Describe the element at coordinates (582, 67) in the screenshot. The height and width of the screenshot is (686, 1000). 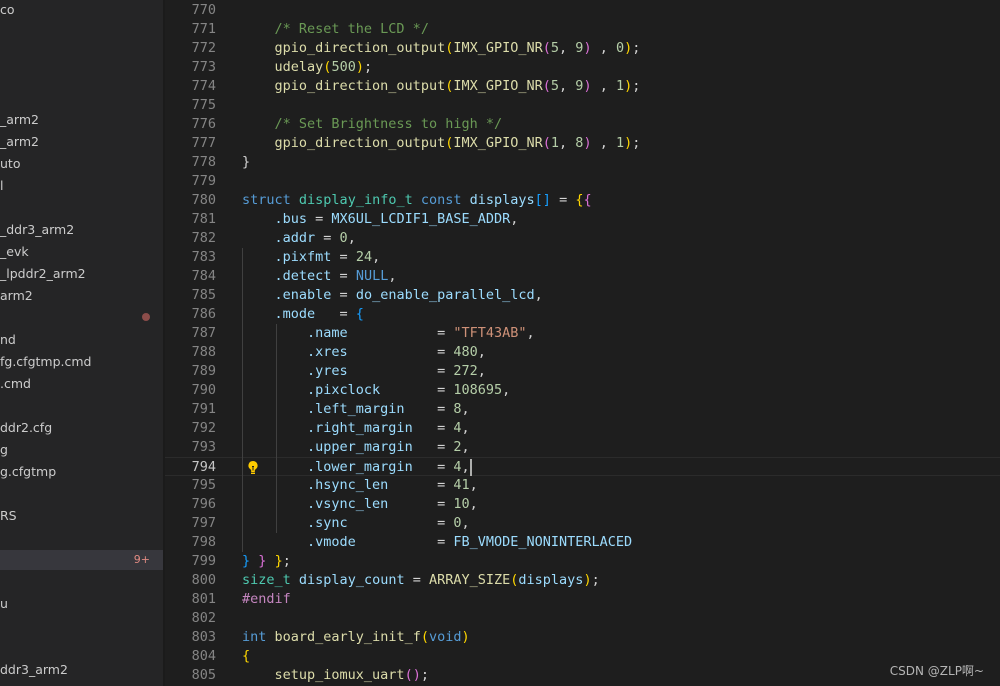
I see `code-line: 773 udelay(500);` at that location.